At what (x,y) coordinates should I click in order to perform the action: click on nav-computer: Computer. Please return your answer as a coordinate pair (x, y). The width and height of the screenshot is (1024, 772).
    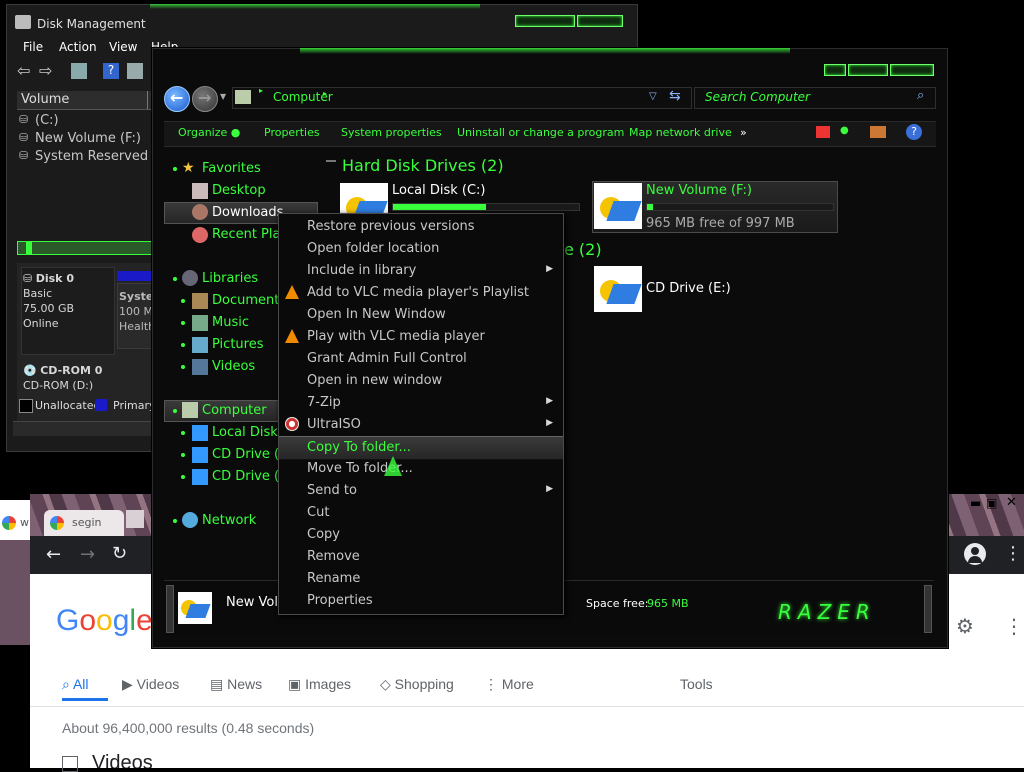
    Looking at the image, I should click on (234, 410).